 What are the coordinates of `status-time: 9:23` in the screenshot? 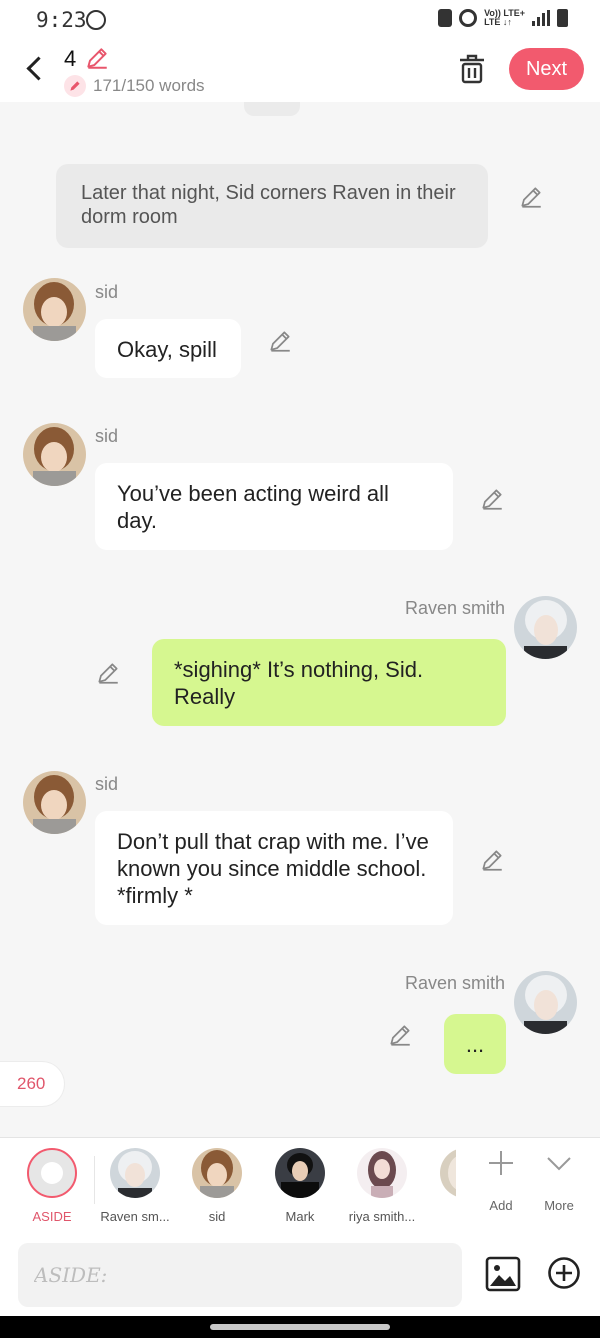 It's located at (61, 20).